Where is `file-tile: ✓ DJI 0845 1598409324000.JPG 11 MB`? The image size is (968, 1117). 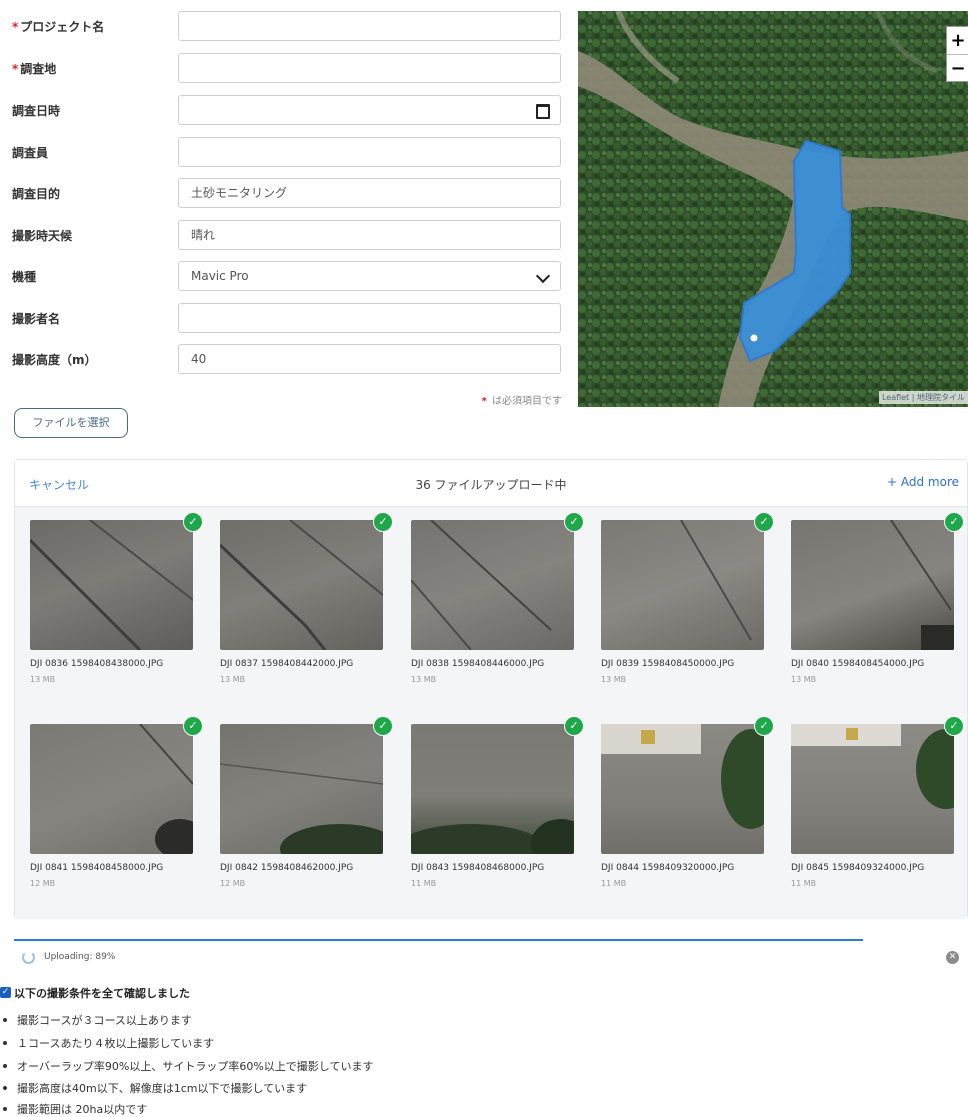 file-tile: ✓ DJI 0845 1598409324000.JPG 11 MB is located at coordinates (877, 810).